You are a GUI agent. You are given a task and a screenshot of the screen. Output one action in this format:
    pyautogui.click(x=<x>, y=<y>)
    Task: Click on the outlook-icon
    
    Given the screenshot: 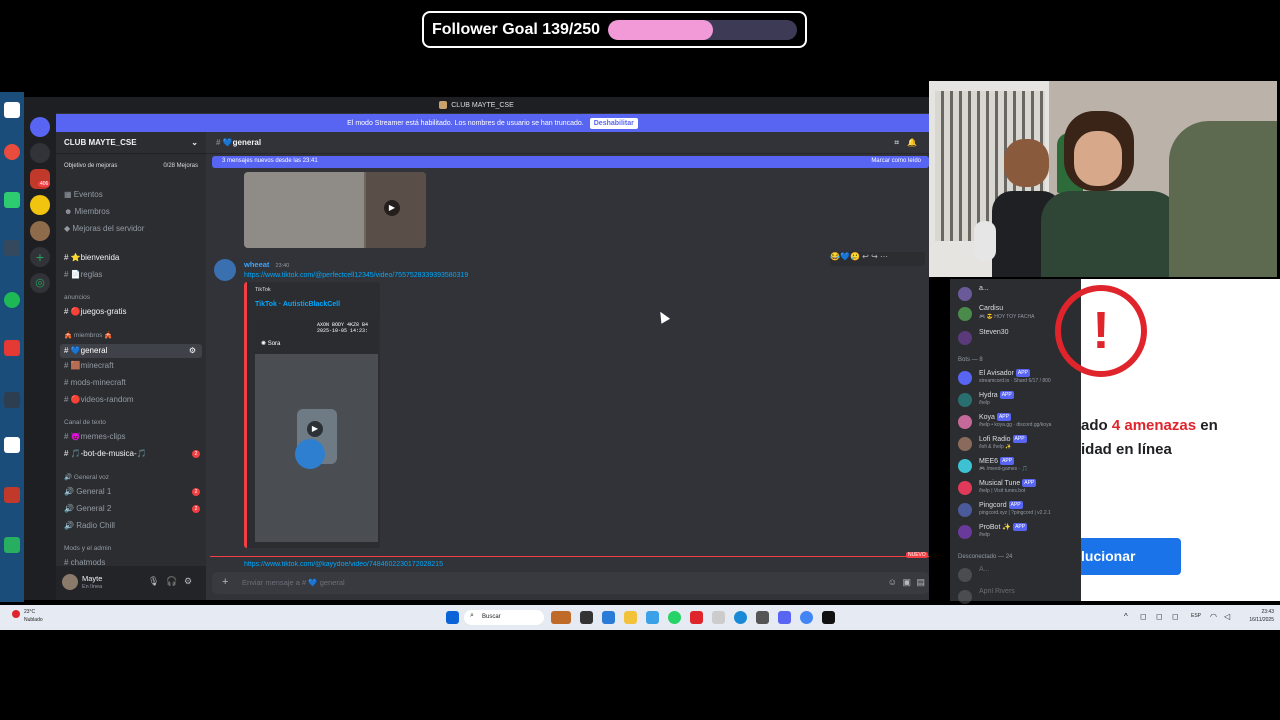 What is the action you would take?
    pyautogui.click(x=608, y=617)
    